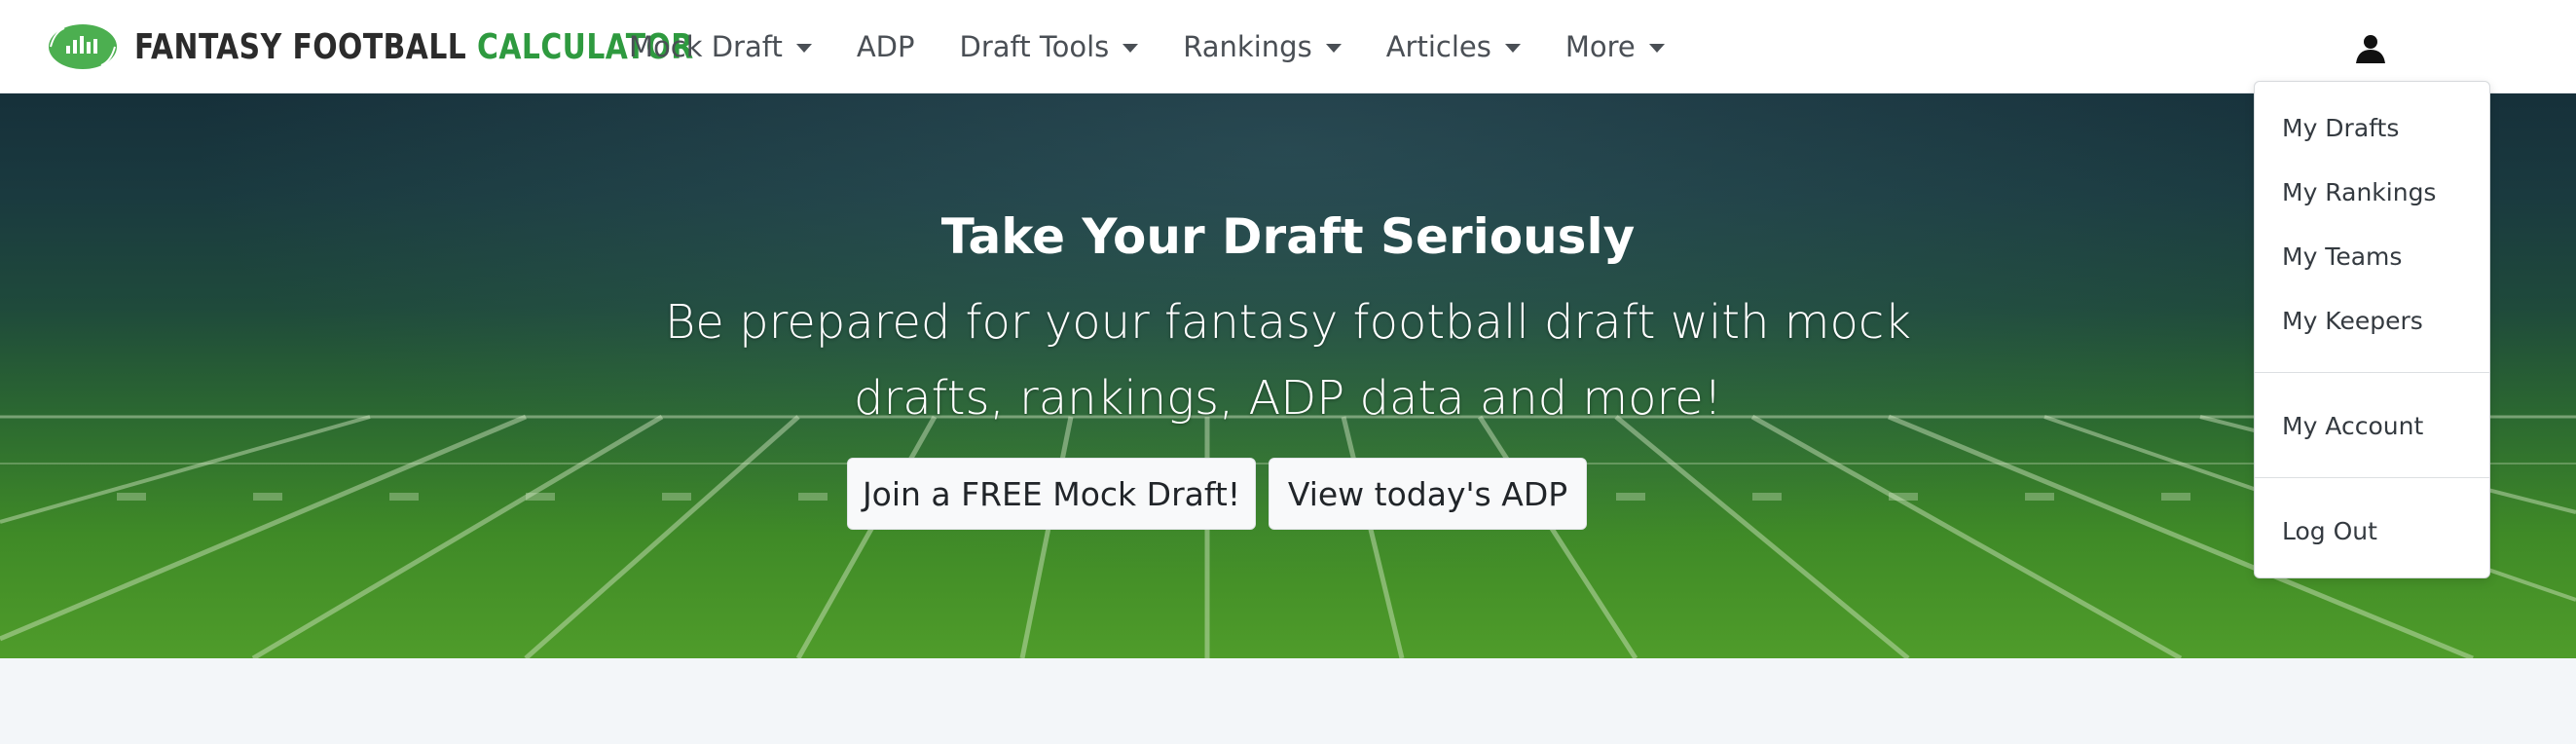 The image size is (2576, 744). What do you see at coordinates (1247, 46) in the screenshot?
I see `nav-label: Rankings` at bounding box center [1247, 46].